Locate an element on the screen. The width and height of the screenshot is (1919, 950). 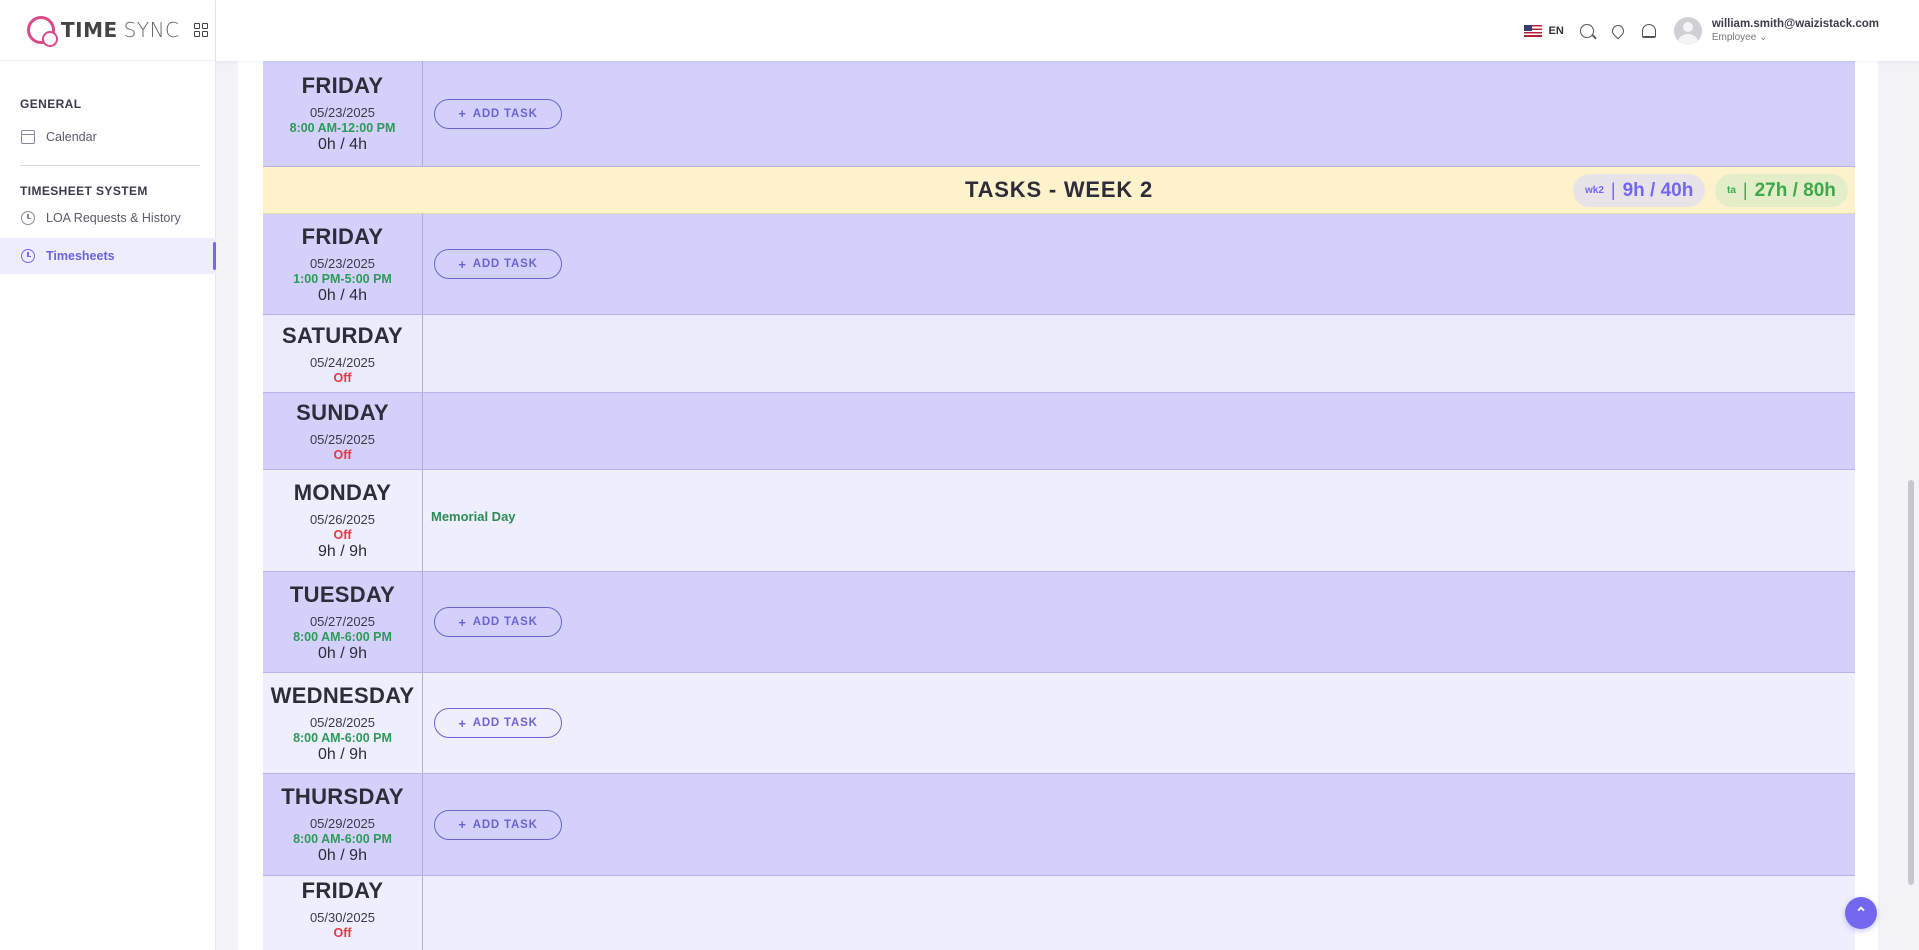
day-hours-ratio: 0h / 4h is located at coordinates (342, 295).